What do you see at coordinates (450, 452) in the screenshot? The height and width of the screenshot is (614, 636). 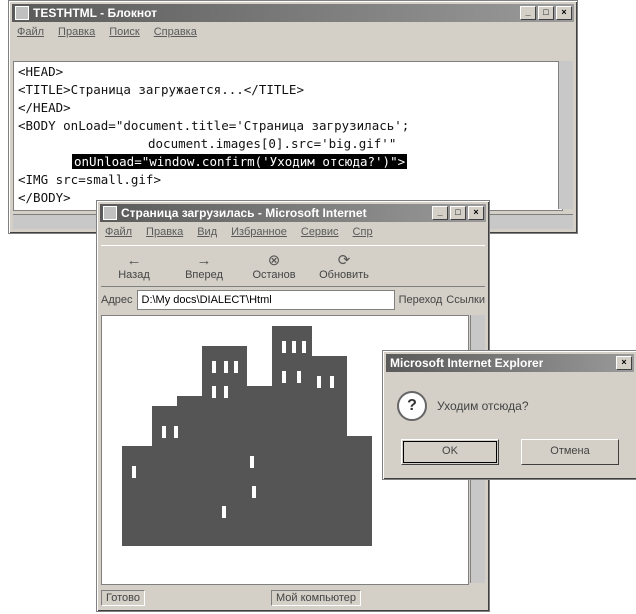 I see `ok-button: OK` at bounding box center [450, 452].